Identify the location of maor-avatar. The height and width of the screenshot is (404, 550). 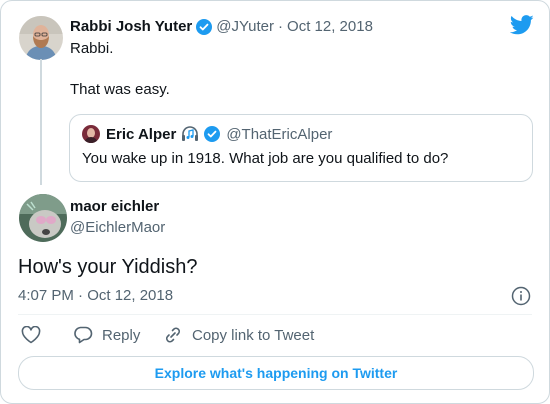
(43, 218).